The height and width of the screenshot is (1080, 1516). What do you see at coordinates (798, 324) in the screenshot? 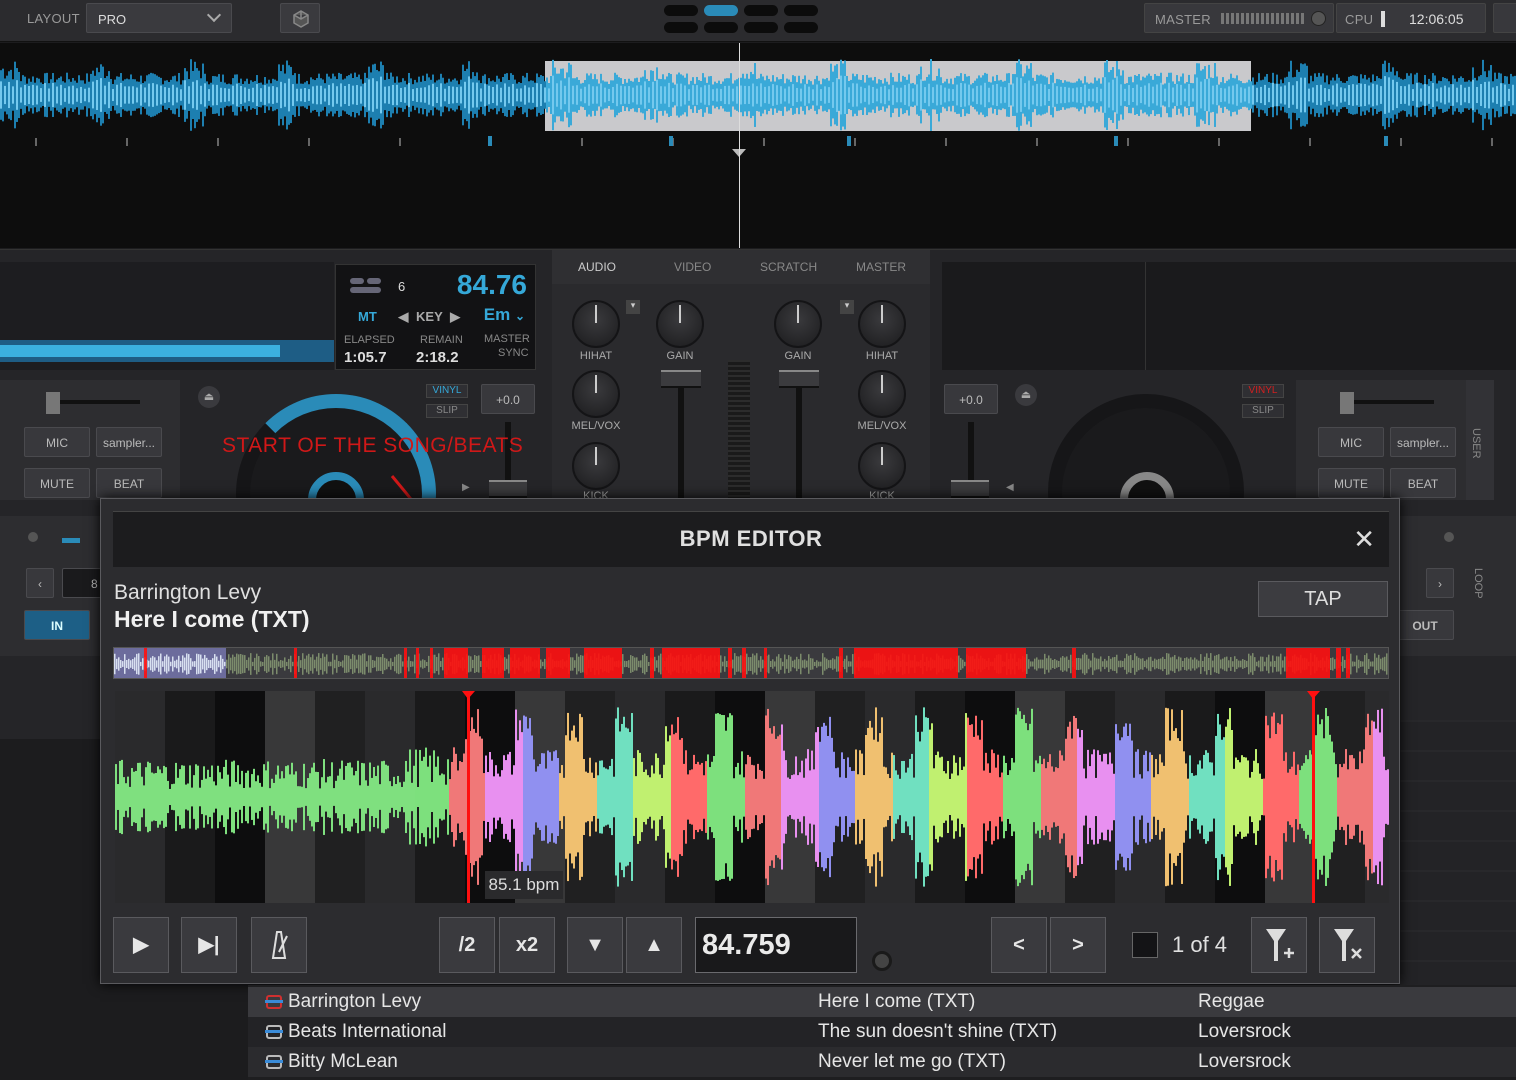
I see `right-gain-knob` at bounding box center [798, 324].